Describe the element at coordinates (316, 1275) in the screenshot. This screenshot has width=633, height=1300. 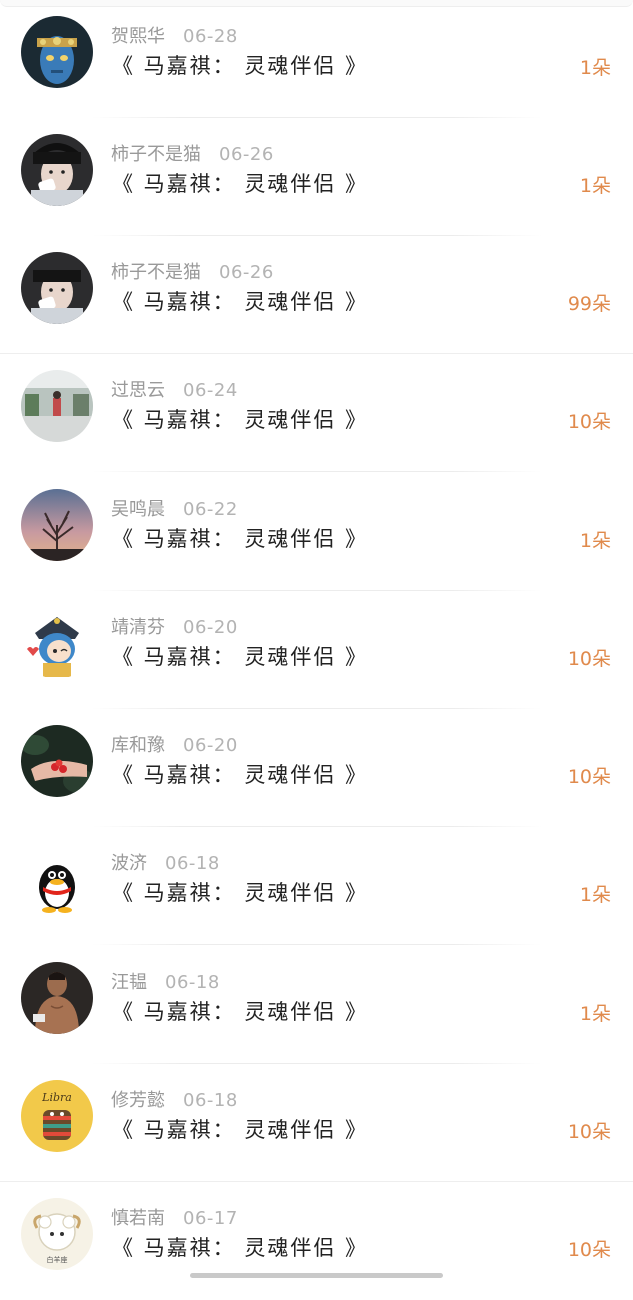
I see `home-indicator` at that location.